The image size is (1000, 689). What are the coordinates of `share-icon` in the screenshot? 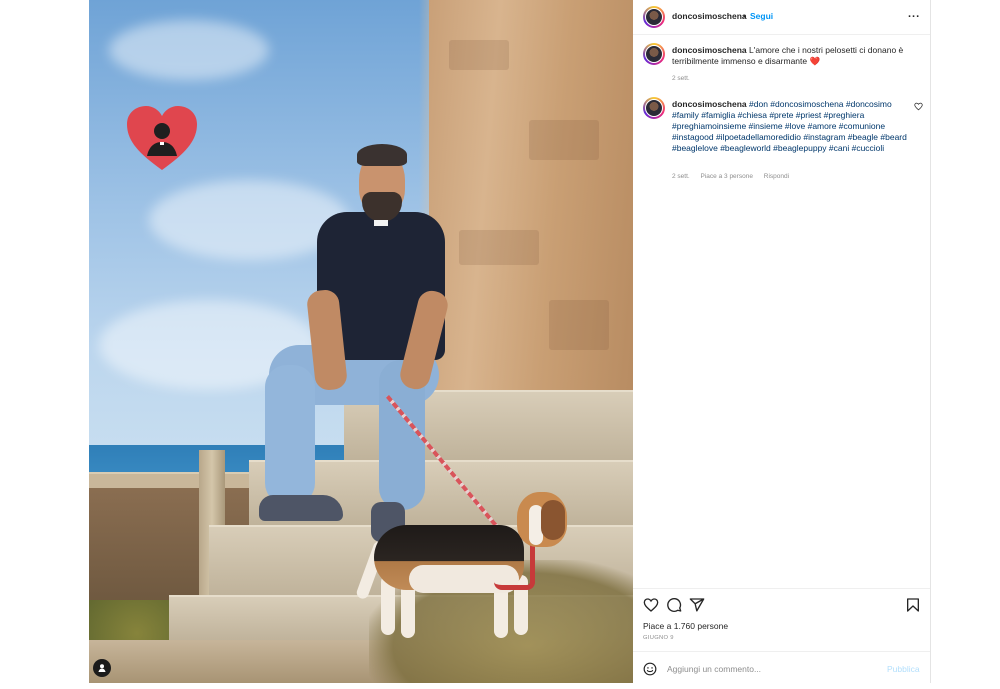 It's located at (697, 605).